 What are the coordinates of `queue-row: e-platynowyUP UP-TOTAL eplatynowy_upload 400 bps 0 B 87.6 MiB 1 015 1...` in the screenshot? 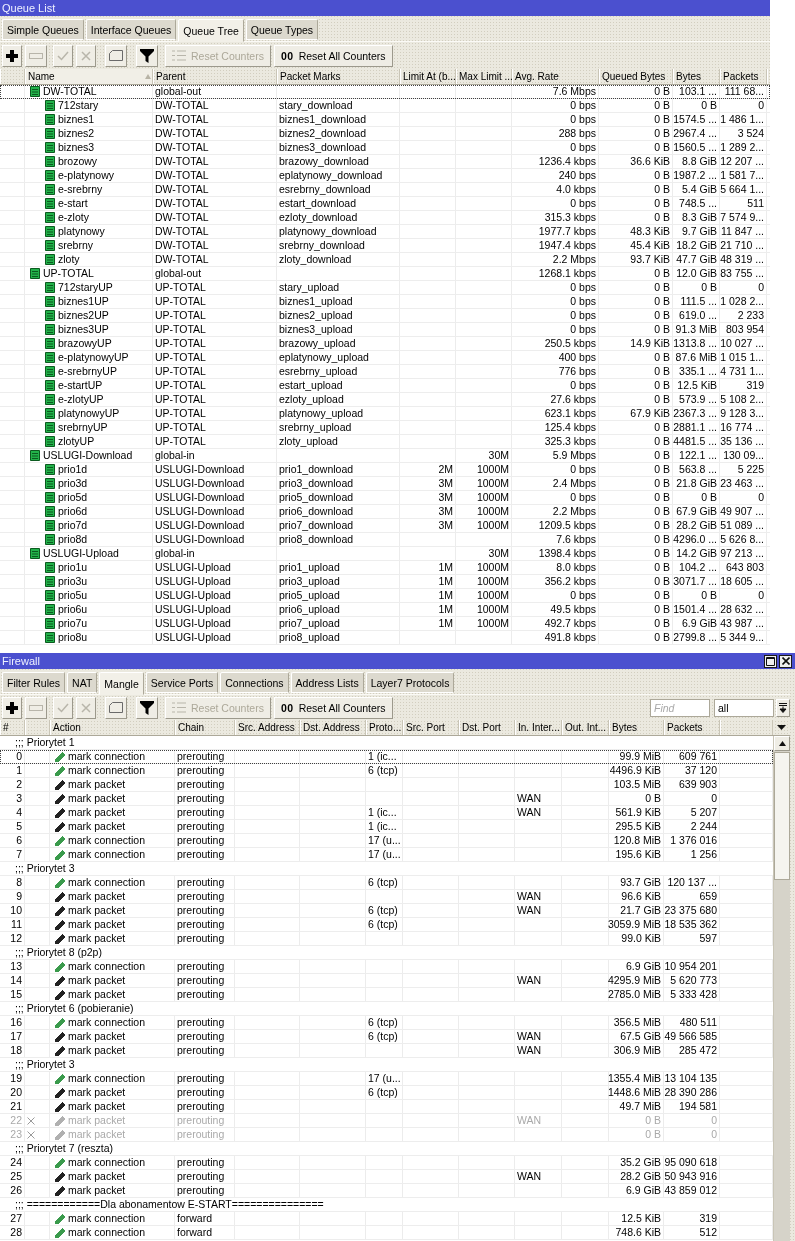 It's located at (385, 358).